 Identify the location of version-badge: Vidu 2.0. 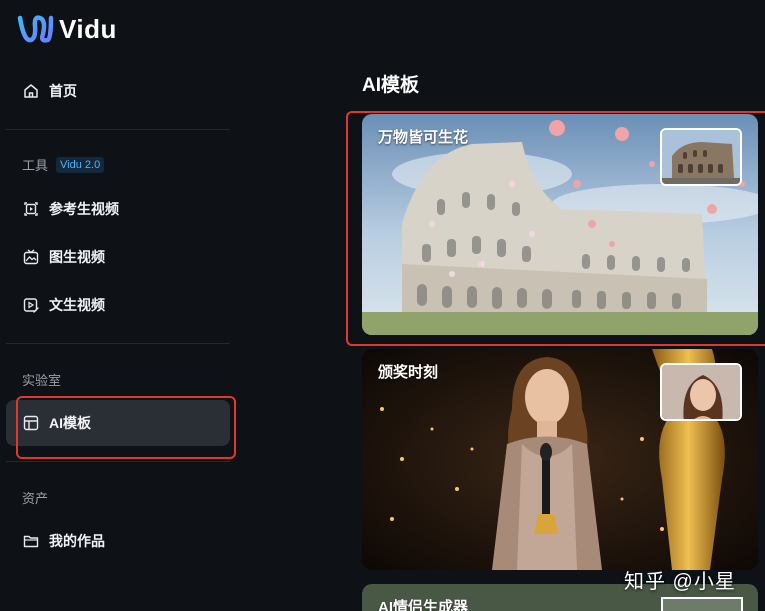
(80, 164).